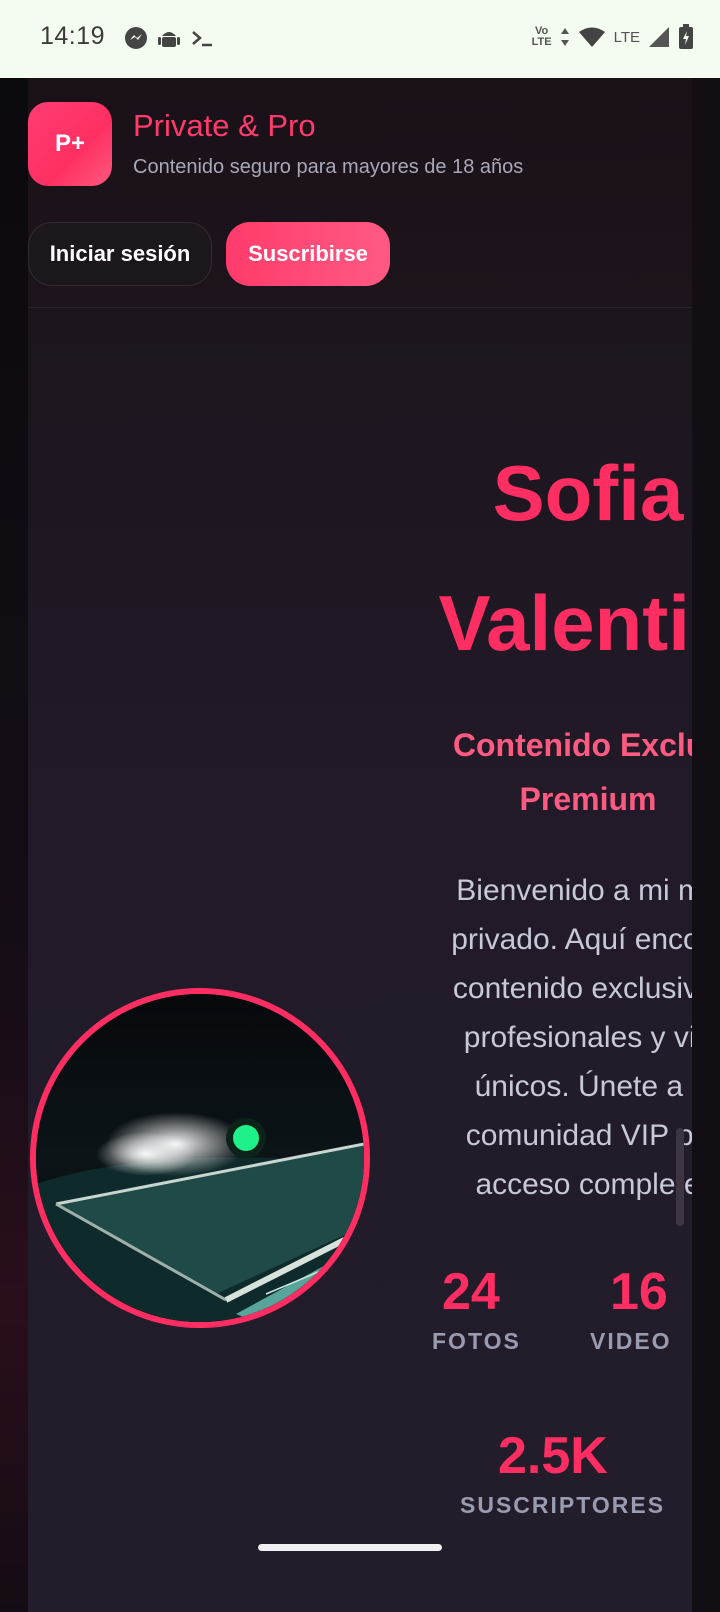 The image size is (720, 1612). Describe the element at coordinates (541, 36) in the screenshot. I see `volte-indicator: Vo LTE` at that location.